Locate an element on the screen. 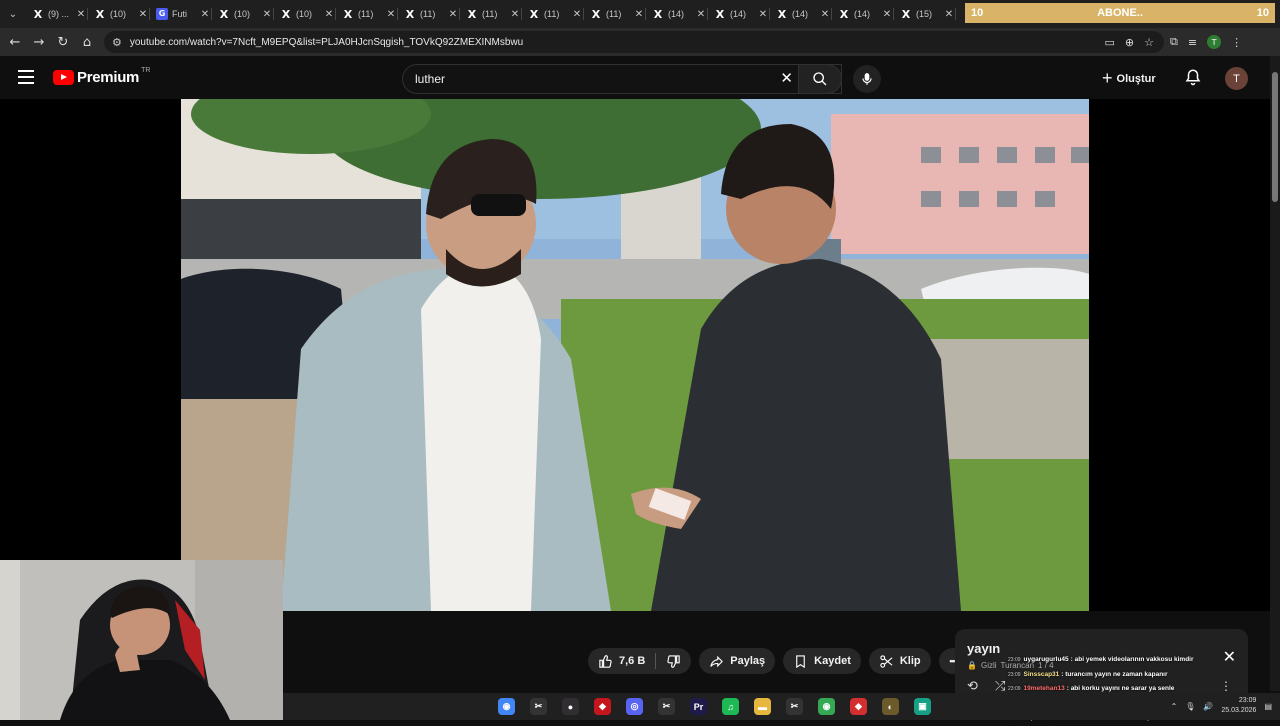 This screenshot has height=726, width=1280. notification-center-icon: ▤ is located at coordinates (1268, 706).